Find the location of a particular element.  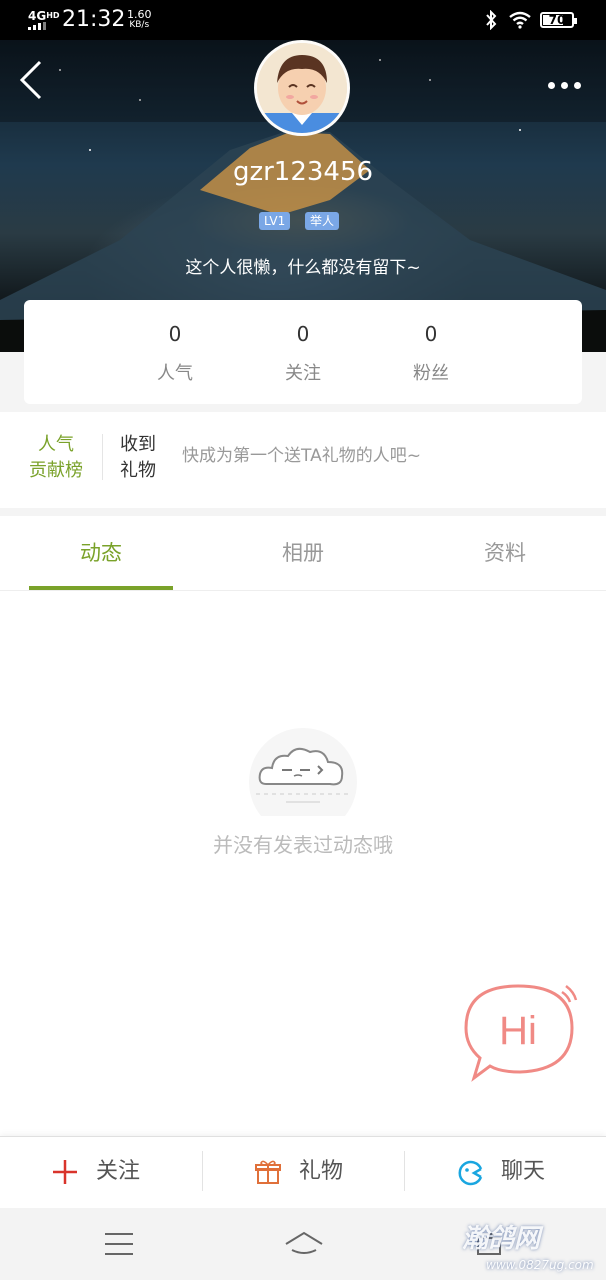

tab-moments: 动态 is located at coordinates (101, 553).